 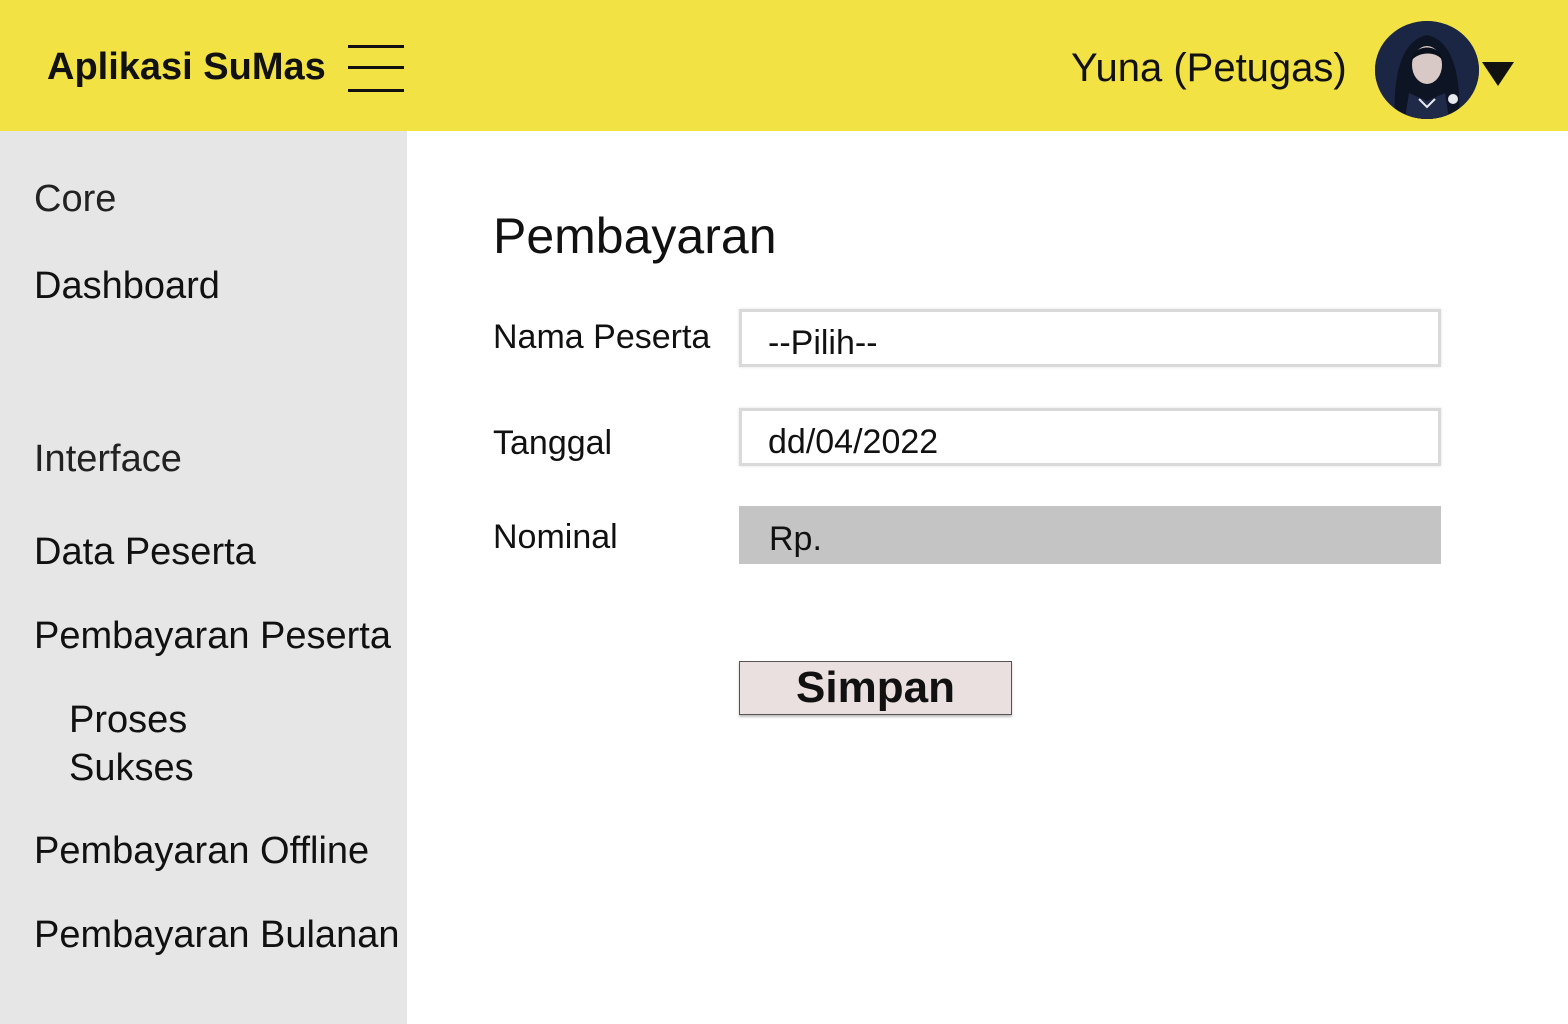 What do you see at coordinates (1090, 535) in the screenshot?
I see `nominal-field: Rp.` at bounding box center [1090, 535].